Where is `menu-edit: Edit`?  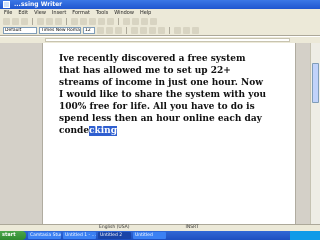 menu-edit: Edit is located at coordinates (23, 13).